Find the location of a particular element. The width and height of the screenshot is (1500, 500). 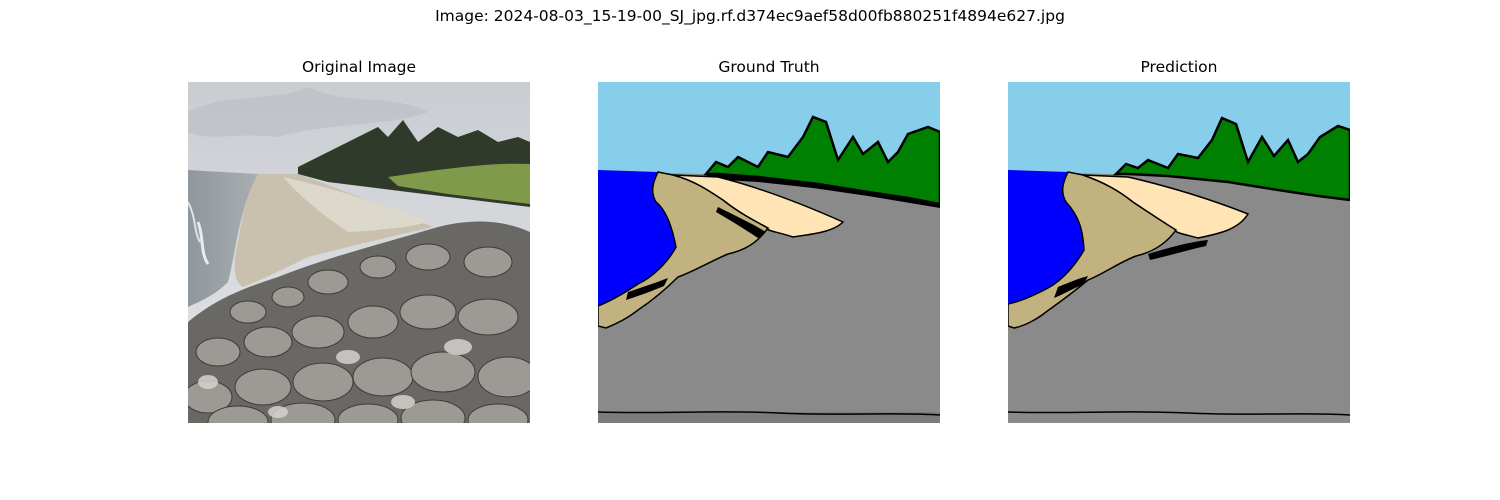

panel-title-original: Original Image is located at coordinates (359, 67).